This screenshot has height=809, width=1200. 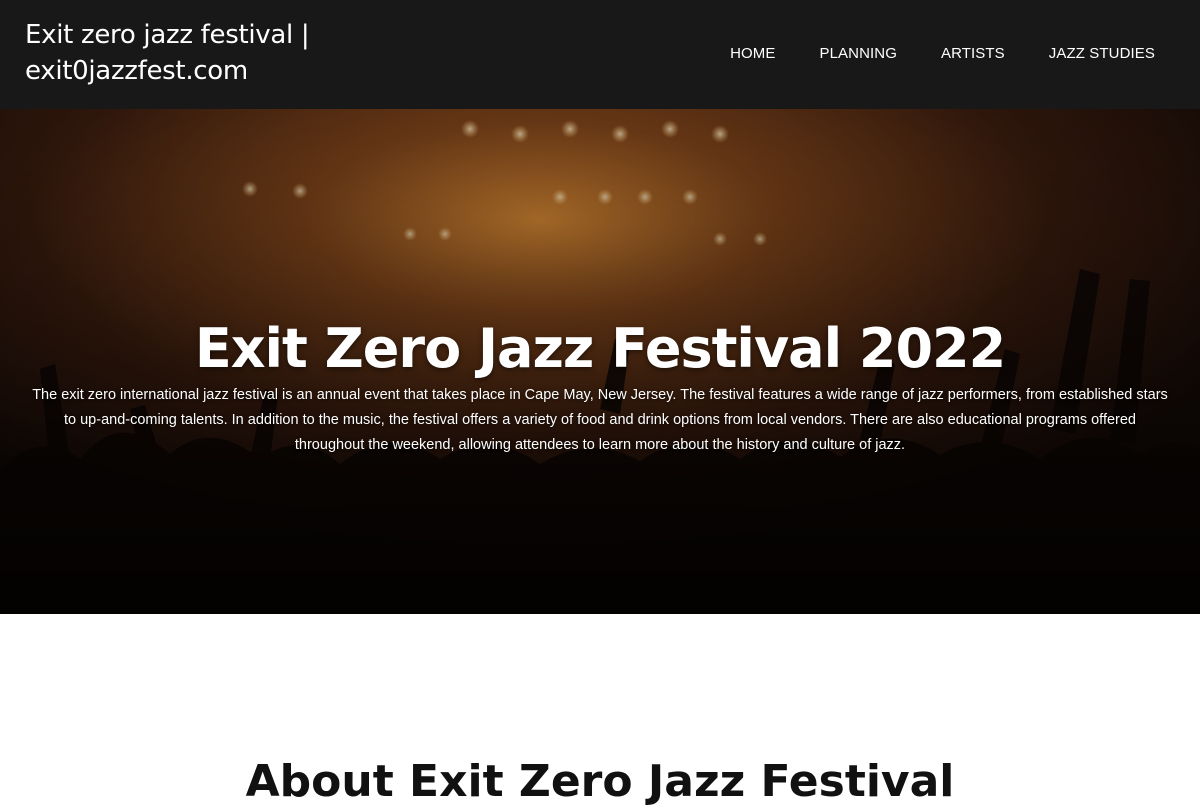 What do you see at coordinates (920, 54) in the screenshot?
I see `main-nav: HOME PLANNING ARTISTS JAZZ STUDIES` at bounding box center [920, 54].